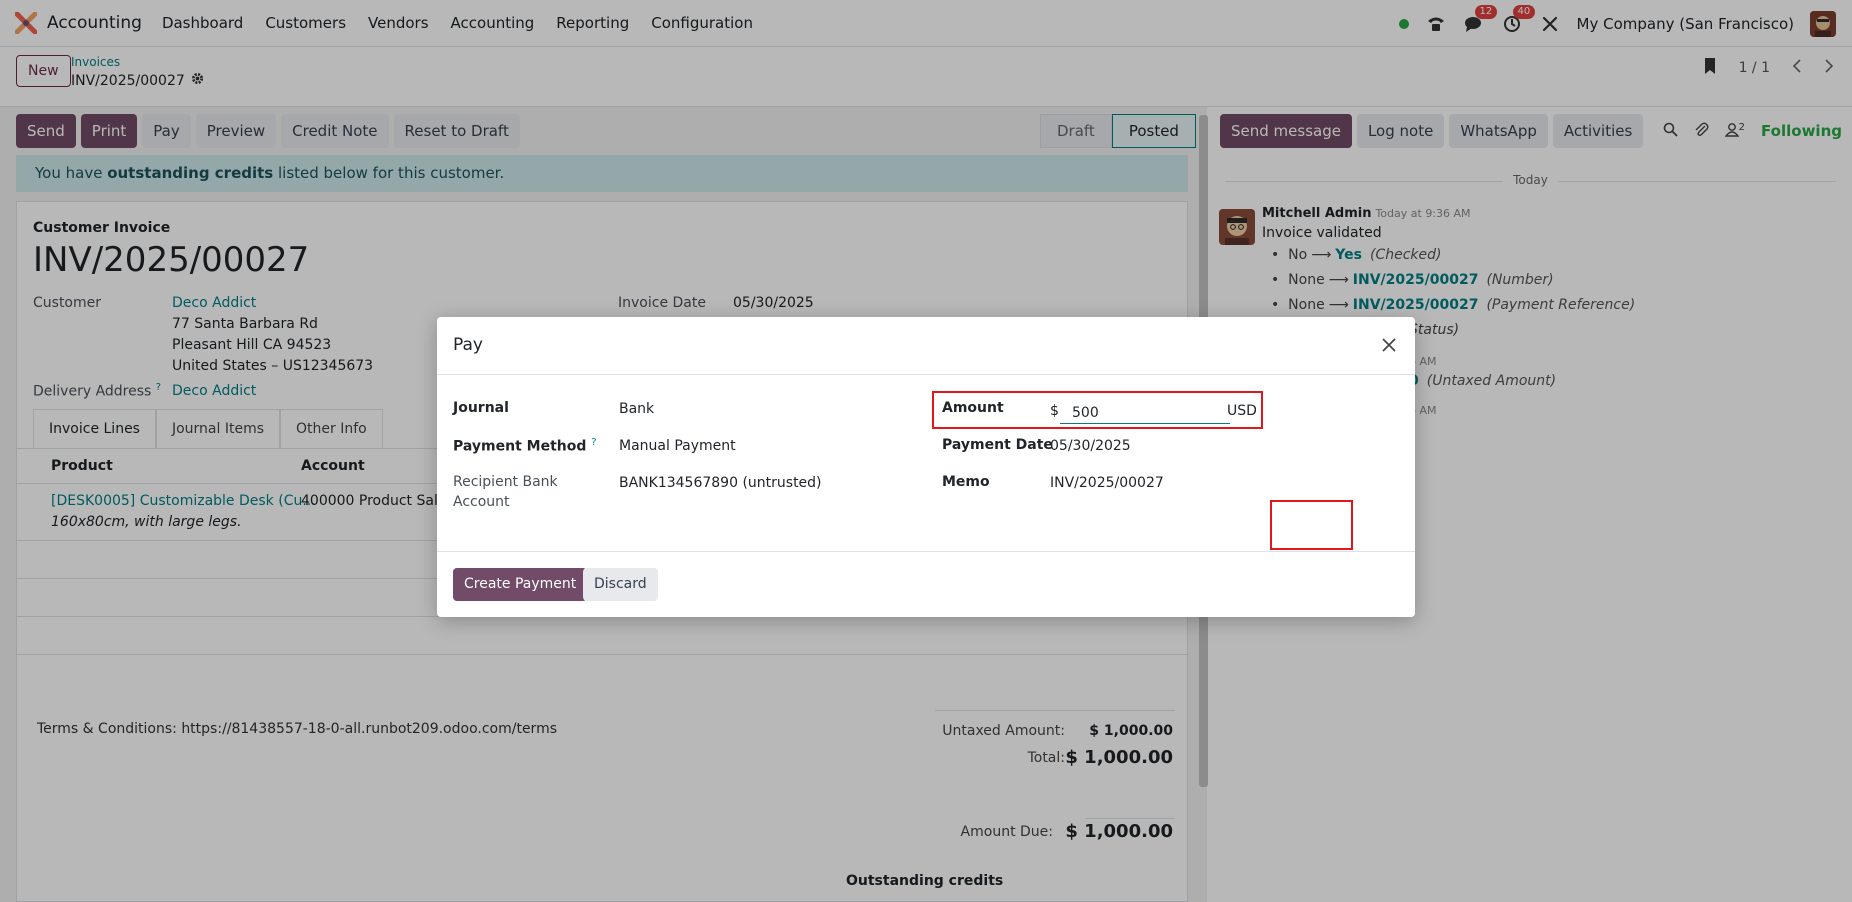 This screenshot has width=1852, height=902. What do you see at coordinates (593, 442) in the screenshot?
I see `payment-method-help-icon: ?` at bounding box center [593, 442].